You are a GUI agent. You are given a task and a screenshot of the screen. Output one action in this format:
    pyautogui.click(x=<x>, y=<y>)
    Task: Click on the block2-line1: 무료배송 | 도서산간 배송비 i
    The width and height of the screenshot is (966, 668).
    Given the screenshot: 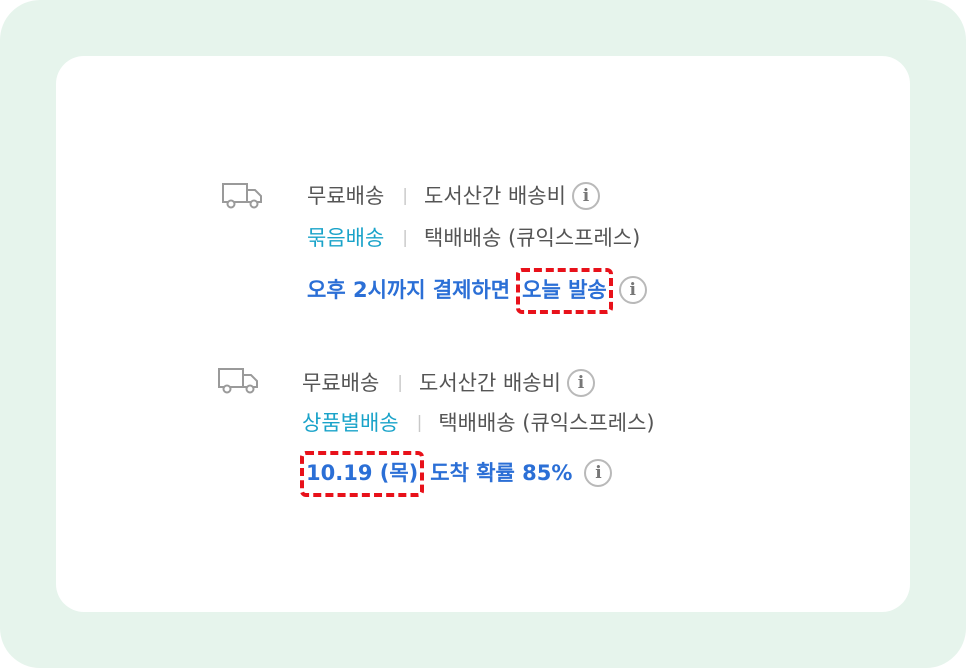 What is the action you would take?
    pyautogui.click(x=448, y=383)
    